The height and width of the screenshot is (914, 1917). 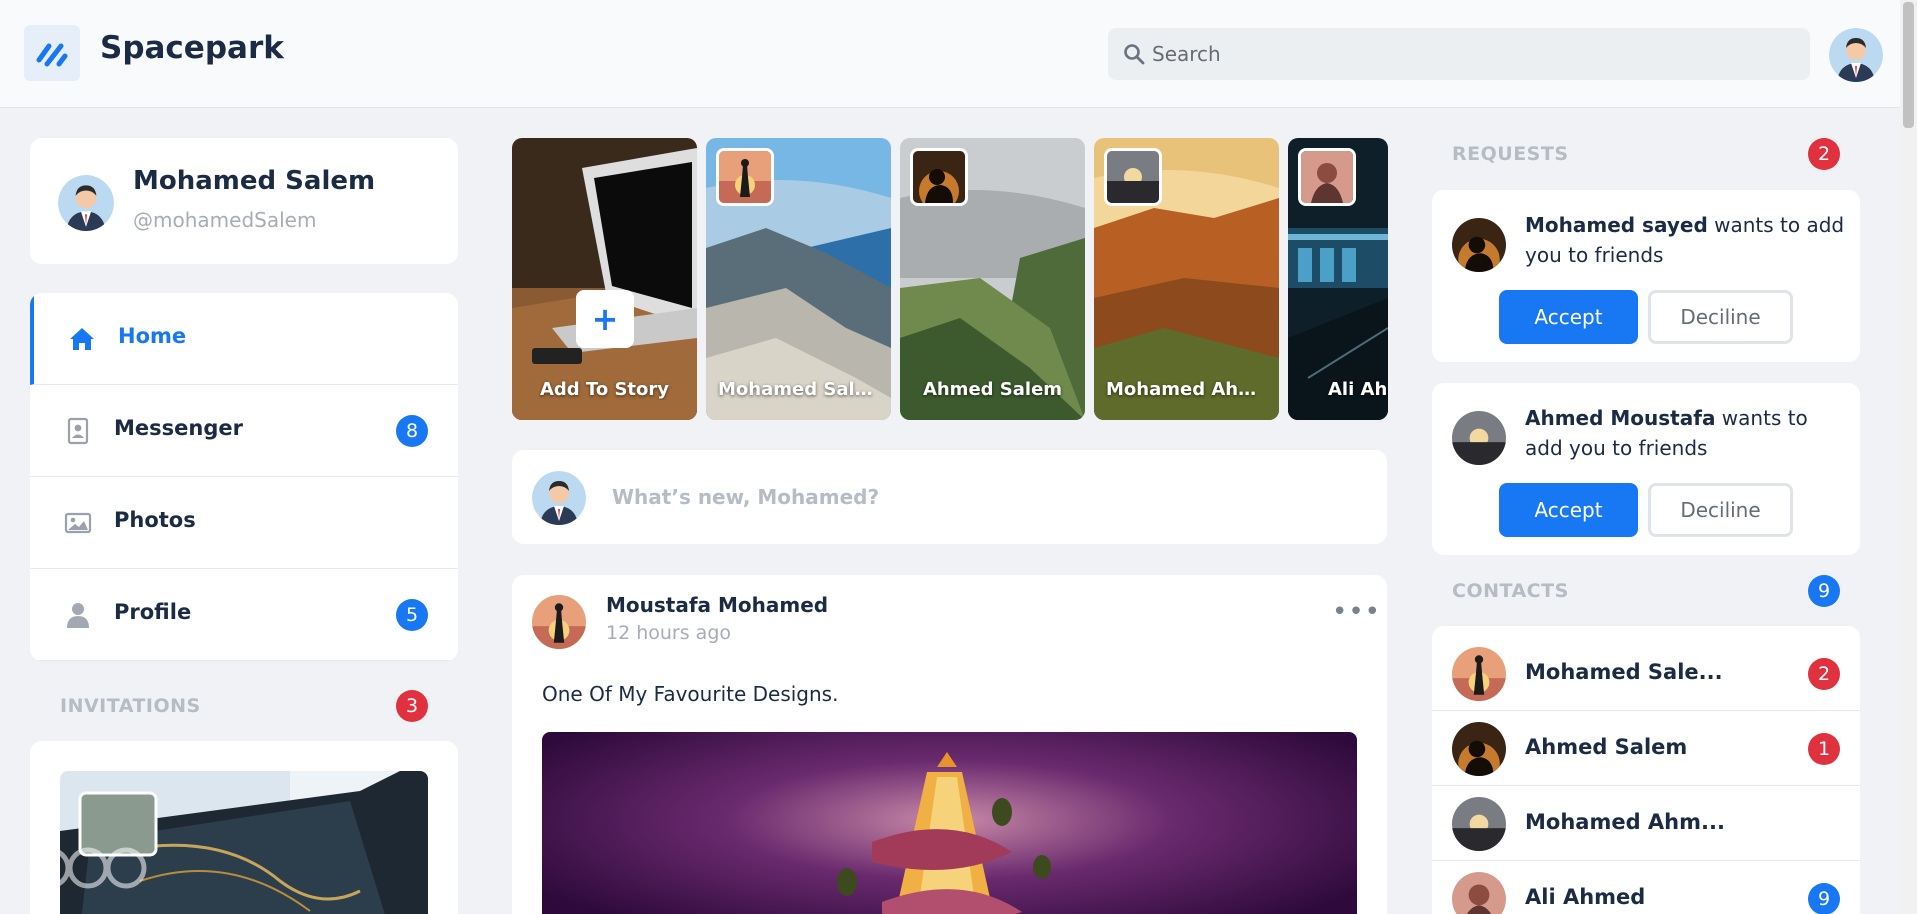 I want to click on contact-item: Ali Ahmed 9, so click(x=1646, y=887).